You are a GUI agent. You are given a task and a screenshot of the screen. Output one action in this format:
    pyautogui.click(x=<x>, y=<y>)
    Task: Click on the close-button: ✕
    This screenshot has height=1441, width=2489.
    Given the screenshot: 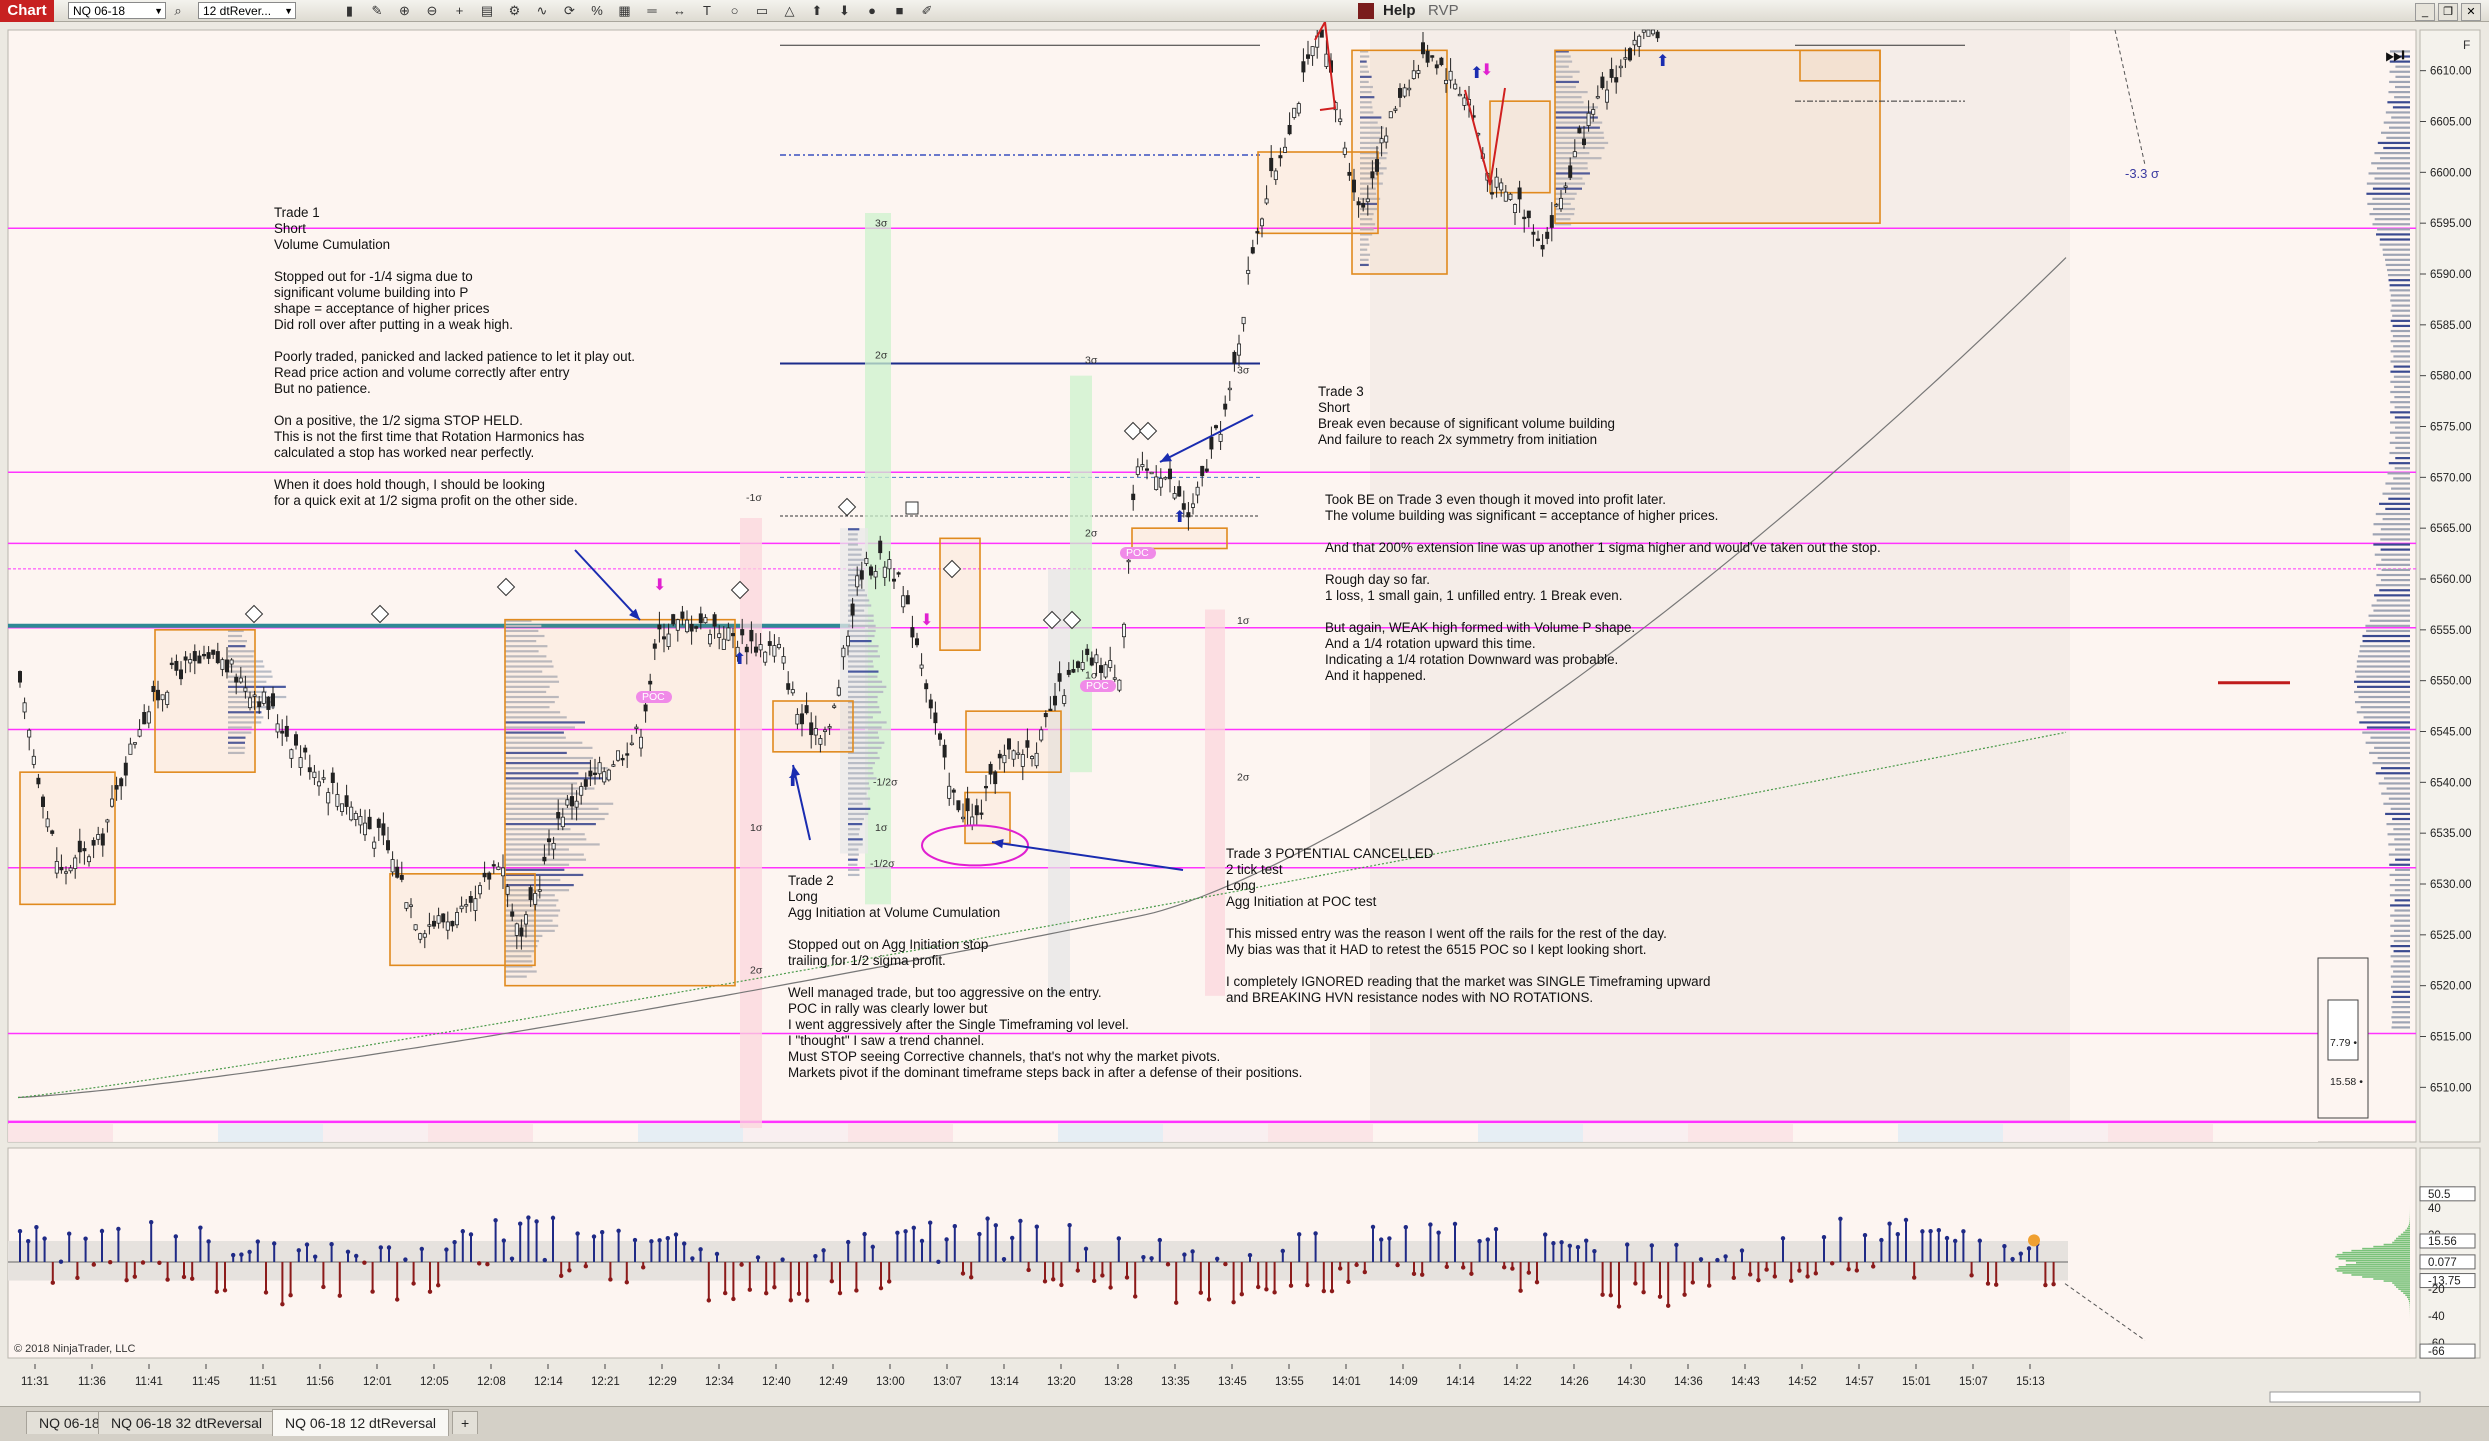 What is the action you would take?
    pyautogui.click(x=2471, y=12)
    